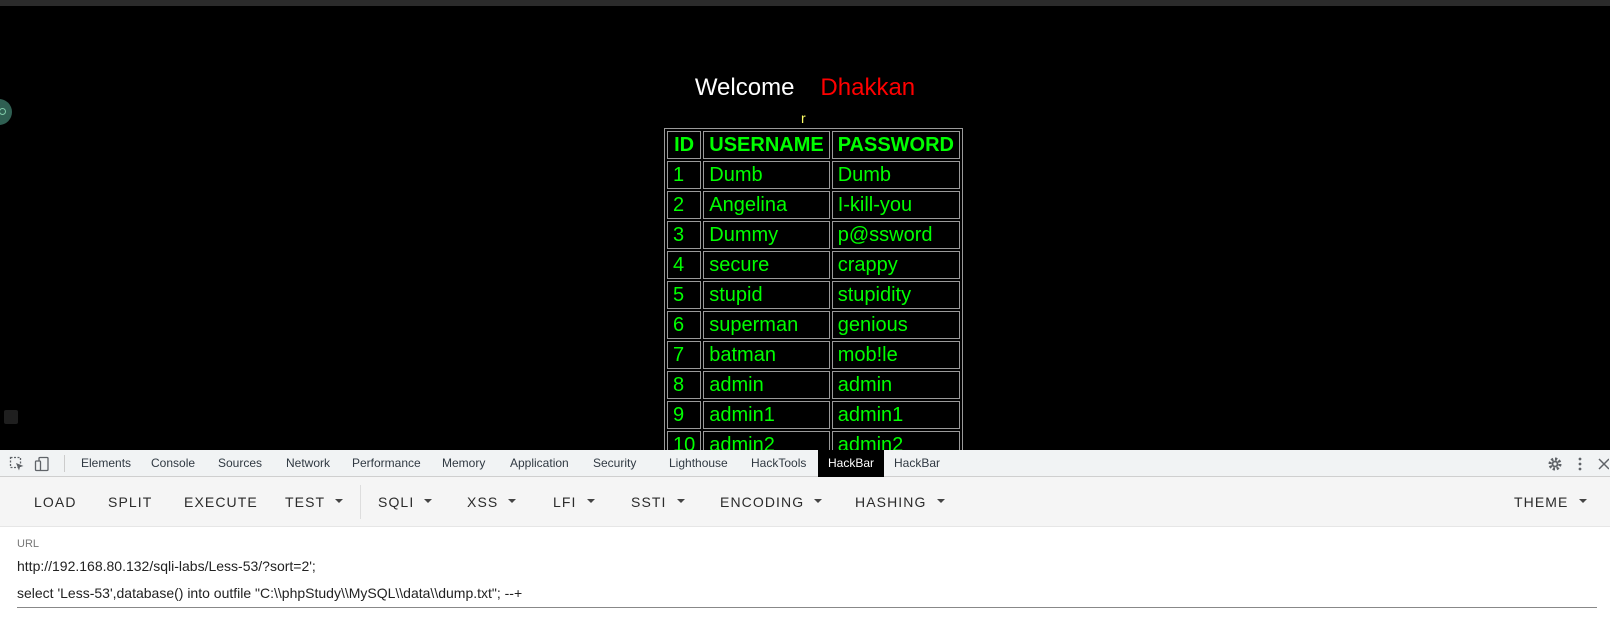  What do you see at coordinates (684, 385) in the screenshot?
I see `cell-id: 8` at bounding box center [684, 385].